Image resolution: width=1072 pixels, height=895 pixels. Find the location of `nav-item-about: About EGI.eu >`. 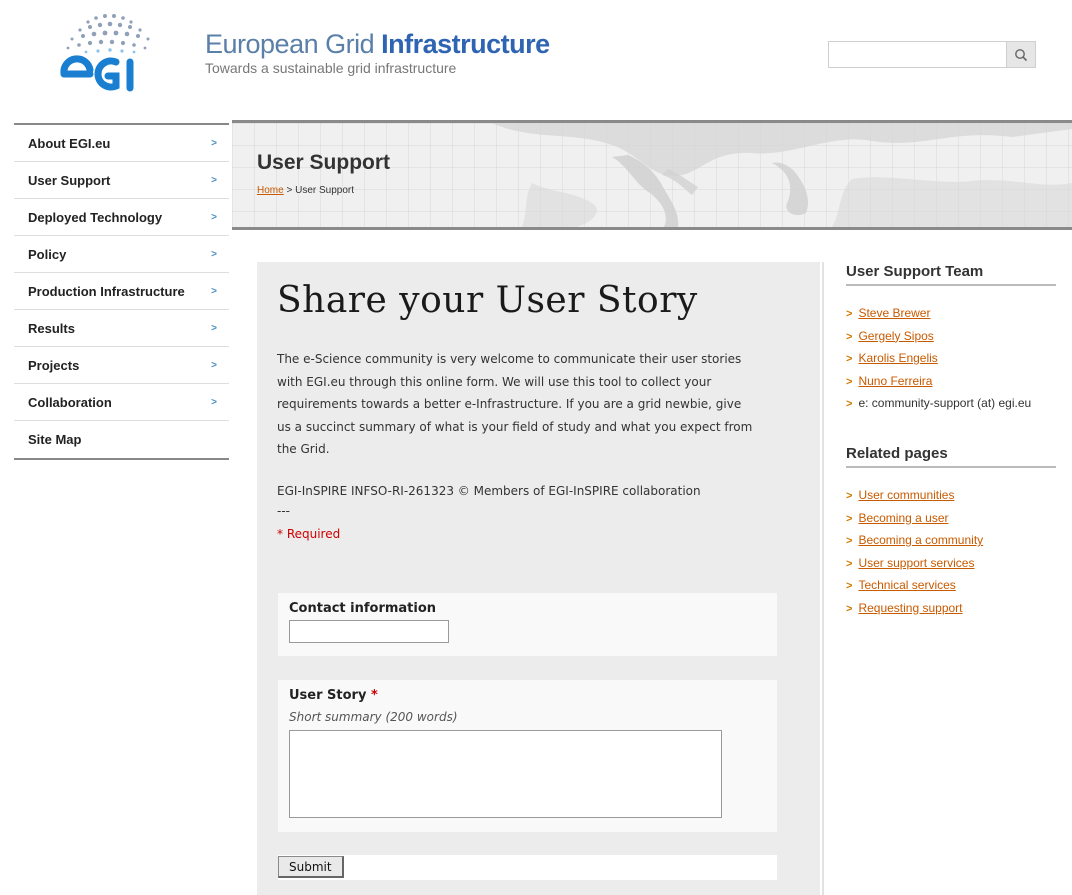

nav-item-about: About EGI.eu > is located at coordinates (121, 143).